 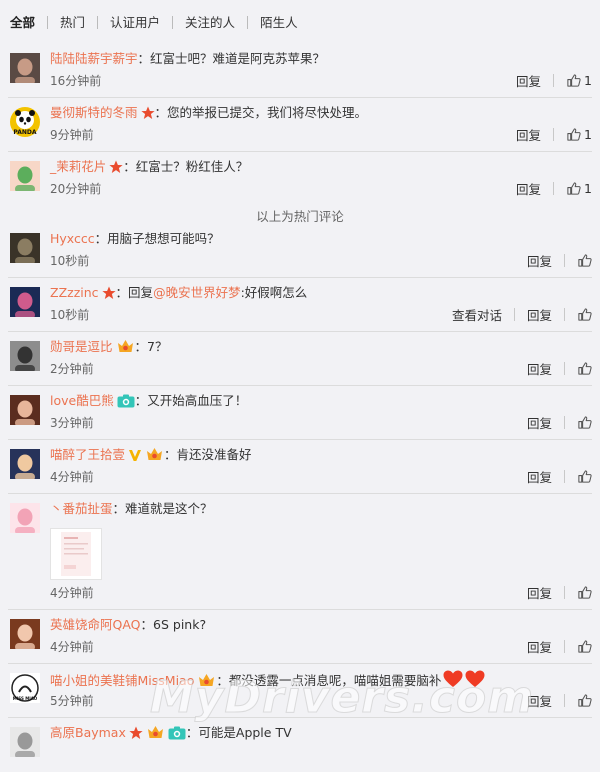 What do you see at coordinates (25, 464) in the screenshot?
I see `avatar-cartoon-dark` at bounding box center [25, 464].